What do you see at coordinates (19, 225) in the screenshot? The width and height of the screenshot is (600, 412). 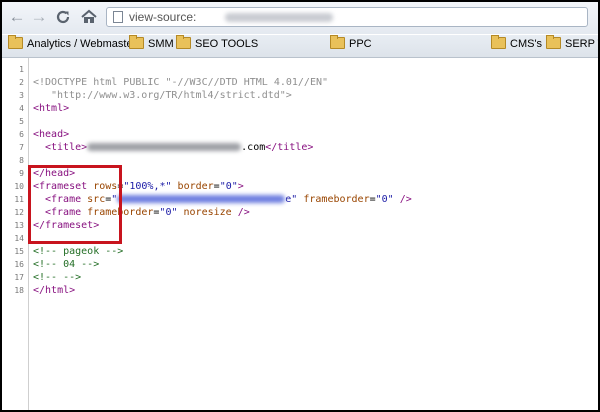 I see `line-number: 13` at bounding box center [19, 225].